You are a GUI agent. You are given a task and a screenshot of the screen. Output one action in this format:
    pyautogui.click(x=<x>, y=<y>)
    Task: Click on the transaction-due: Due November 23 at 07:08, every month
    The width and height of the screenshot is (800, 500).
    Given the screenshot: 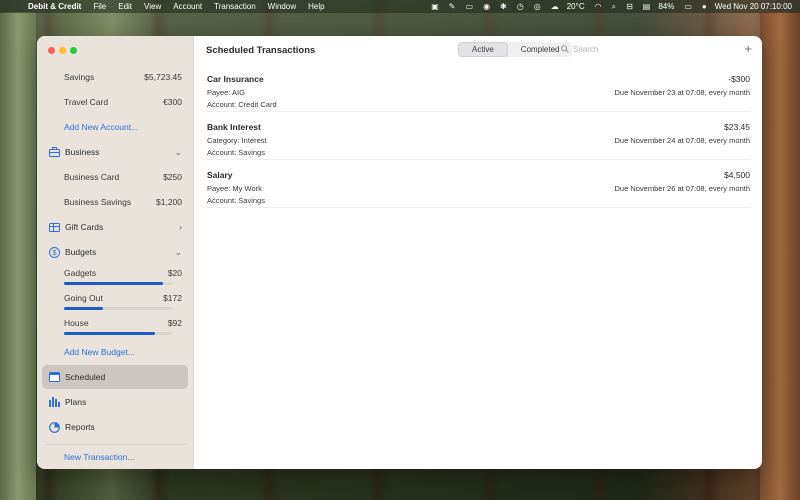 What is the action you would take?
    pyautogui.click(x=682, y=92)
    